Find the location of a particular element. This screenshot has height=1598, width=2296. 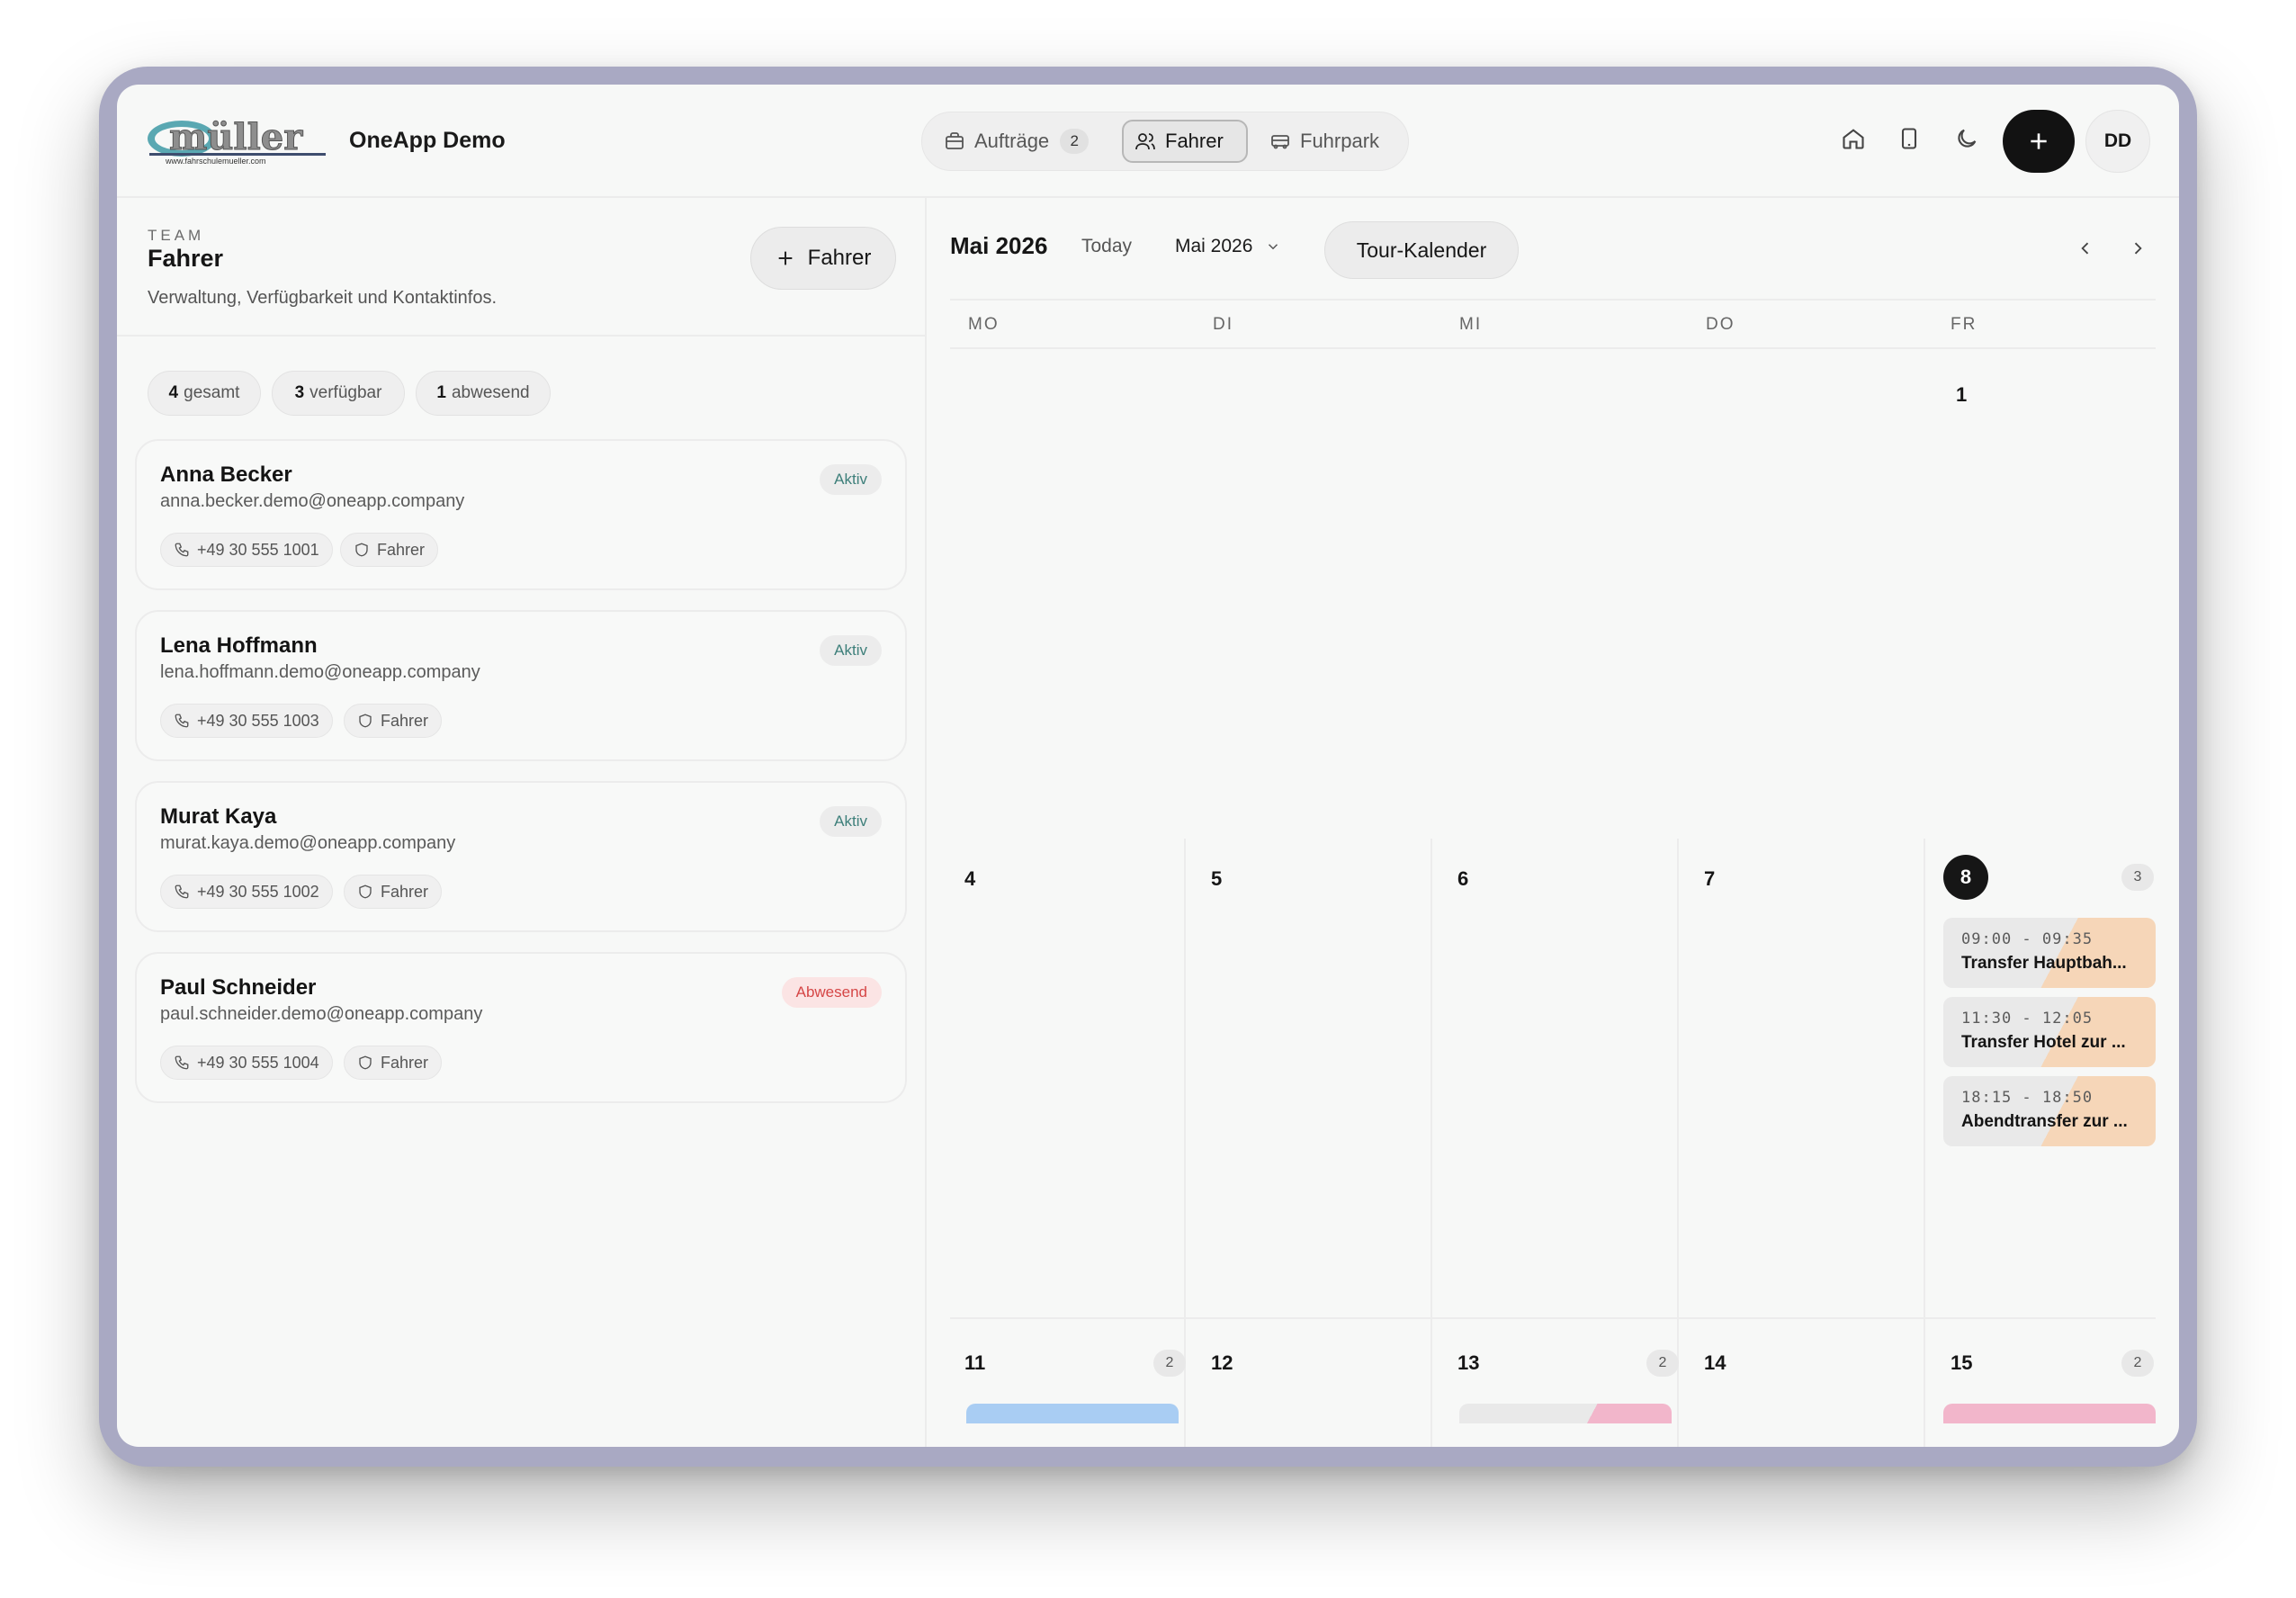

tab-fuhrpark: Fuhrpark is located at coordinates (1324, 141).